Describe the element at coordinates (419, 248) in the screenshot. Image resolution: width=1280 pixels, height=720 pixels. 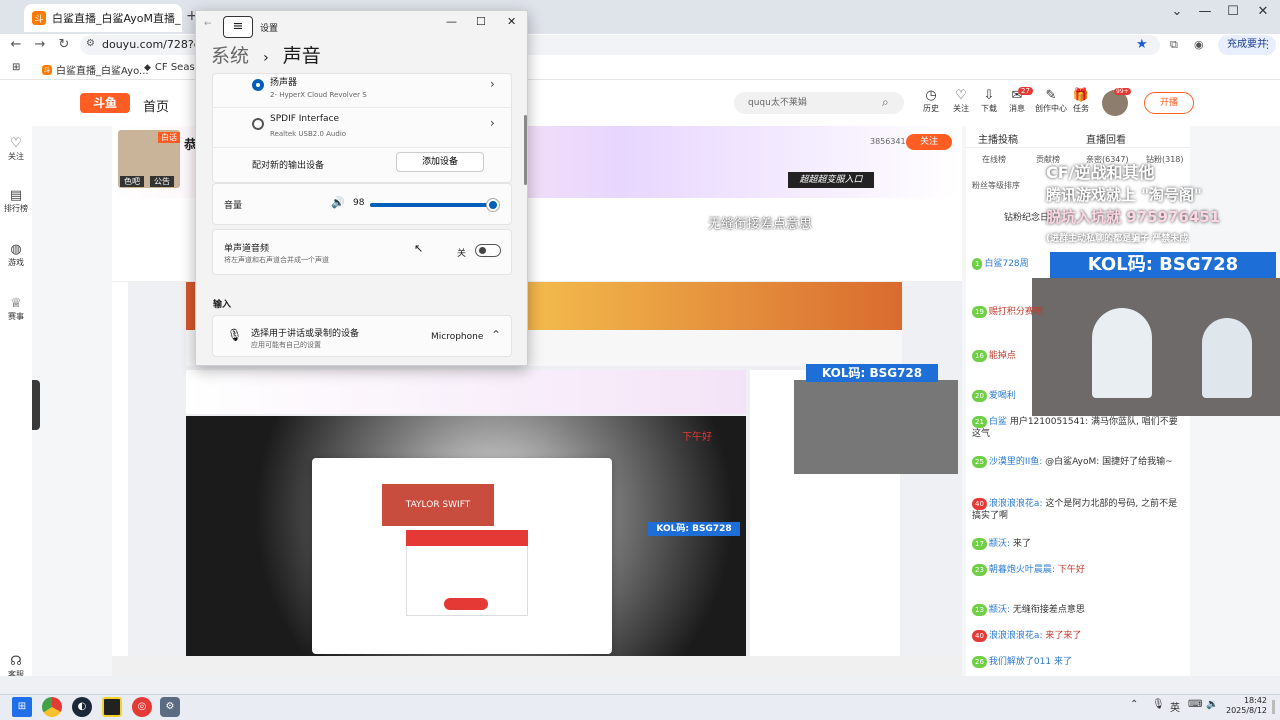
I see `mouse-cursor: ↖` at that location.